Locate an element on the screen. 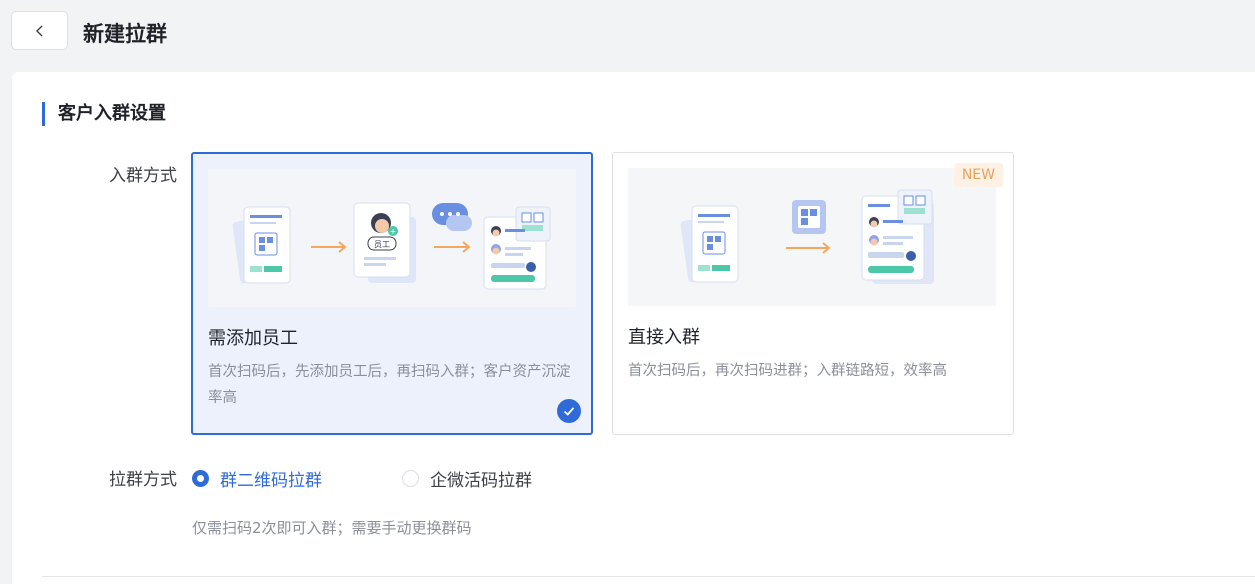 The image size is (1255, 584). direct-join-illustration is located at coordinates (812, 237).